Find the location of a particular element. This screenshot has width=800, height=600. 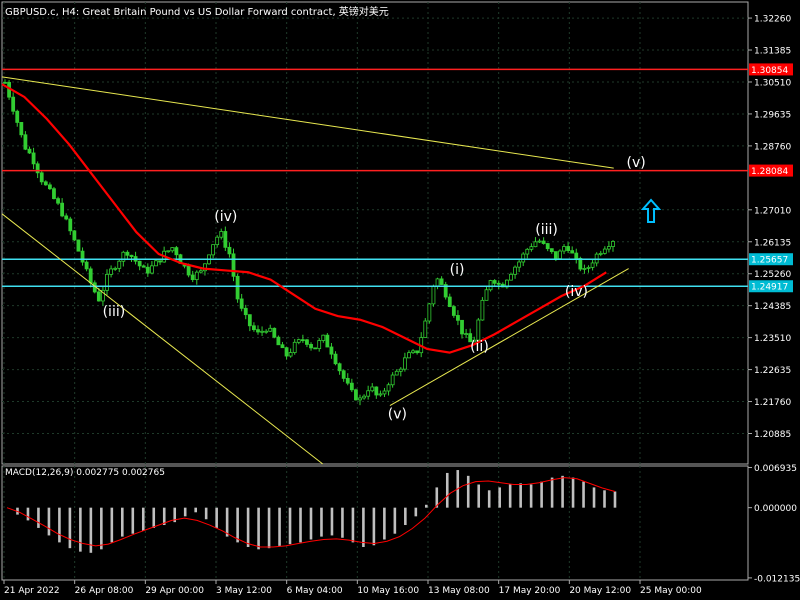

time-axis-label: 21 Apr 2022 is located at coordinates (32, 591).